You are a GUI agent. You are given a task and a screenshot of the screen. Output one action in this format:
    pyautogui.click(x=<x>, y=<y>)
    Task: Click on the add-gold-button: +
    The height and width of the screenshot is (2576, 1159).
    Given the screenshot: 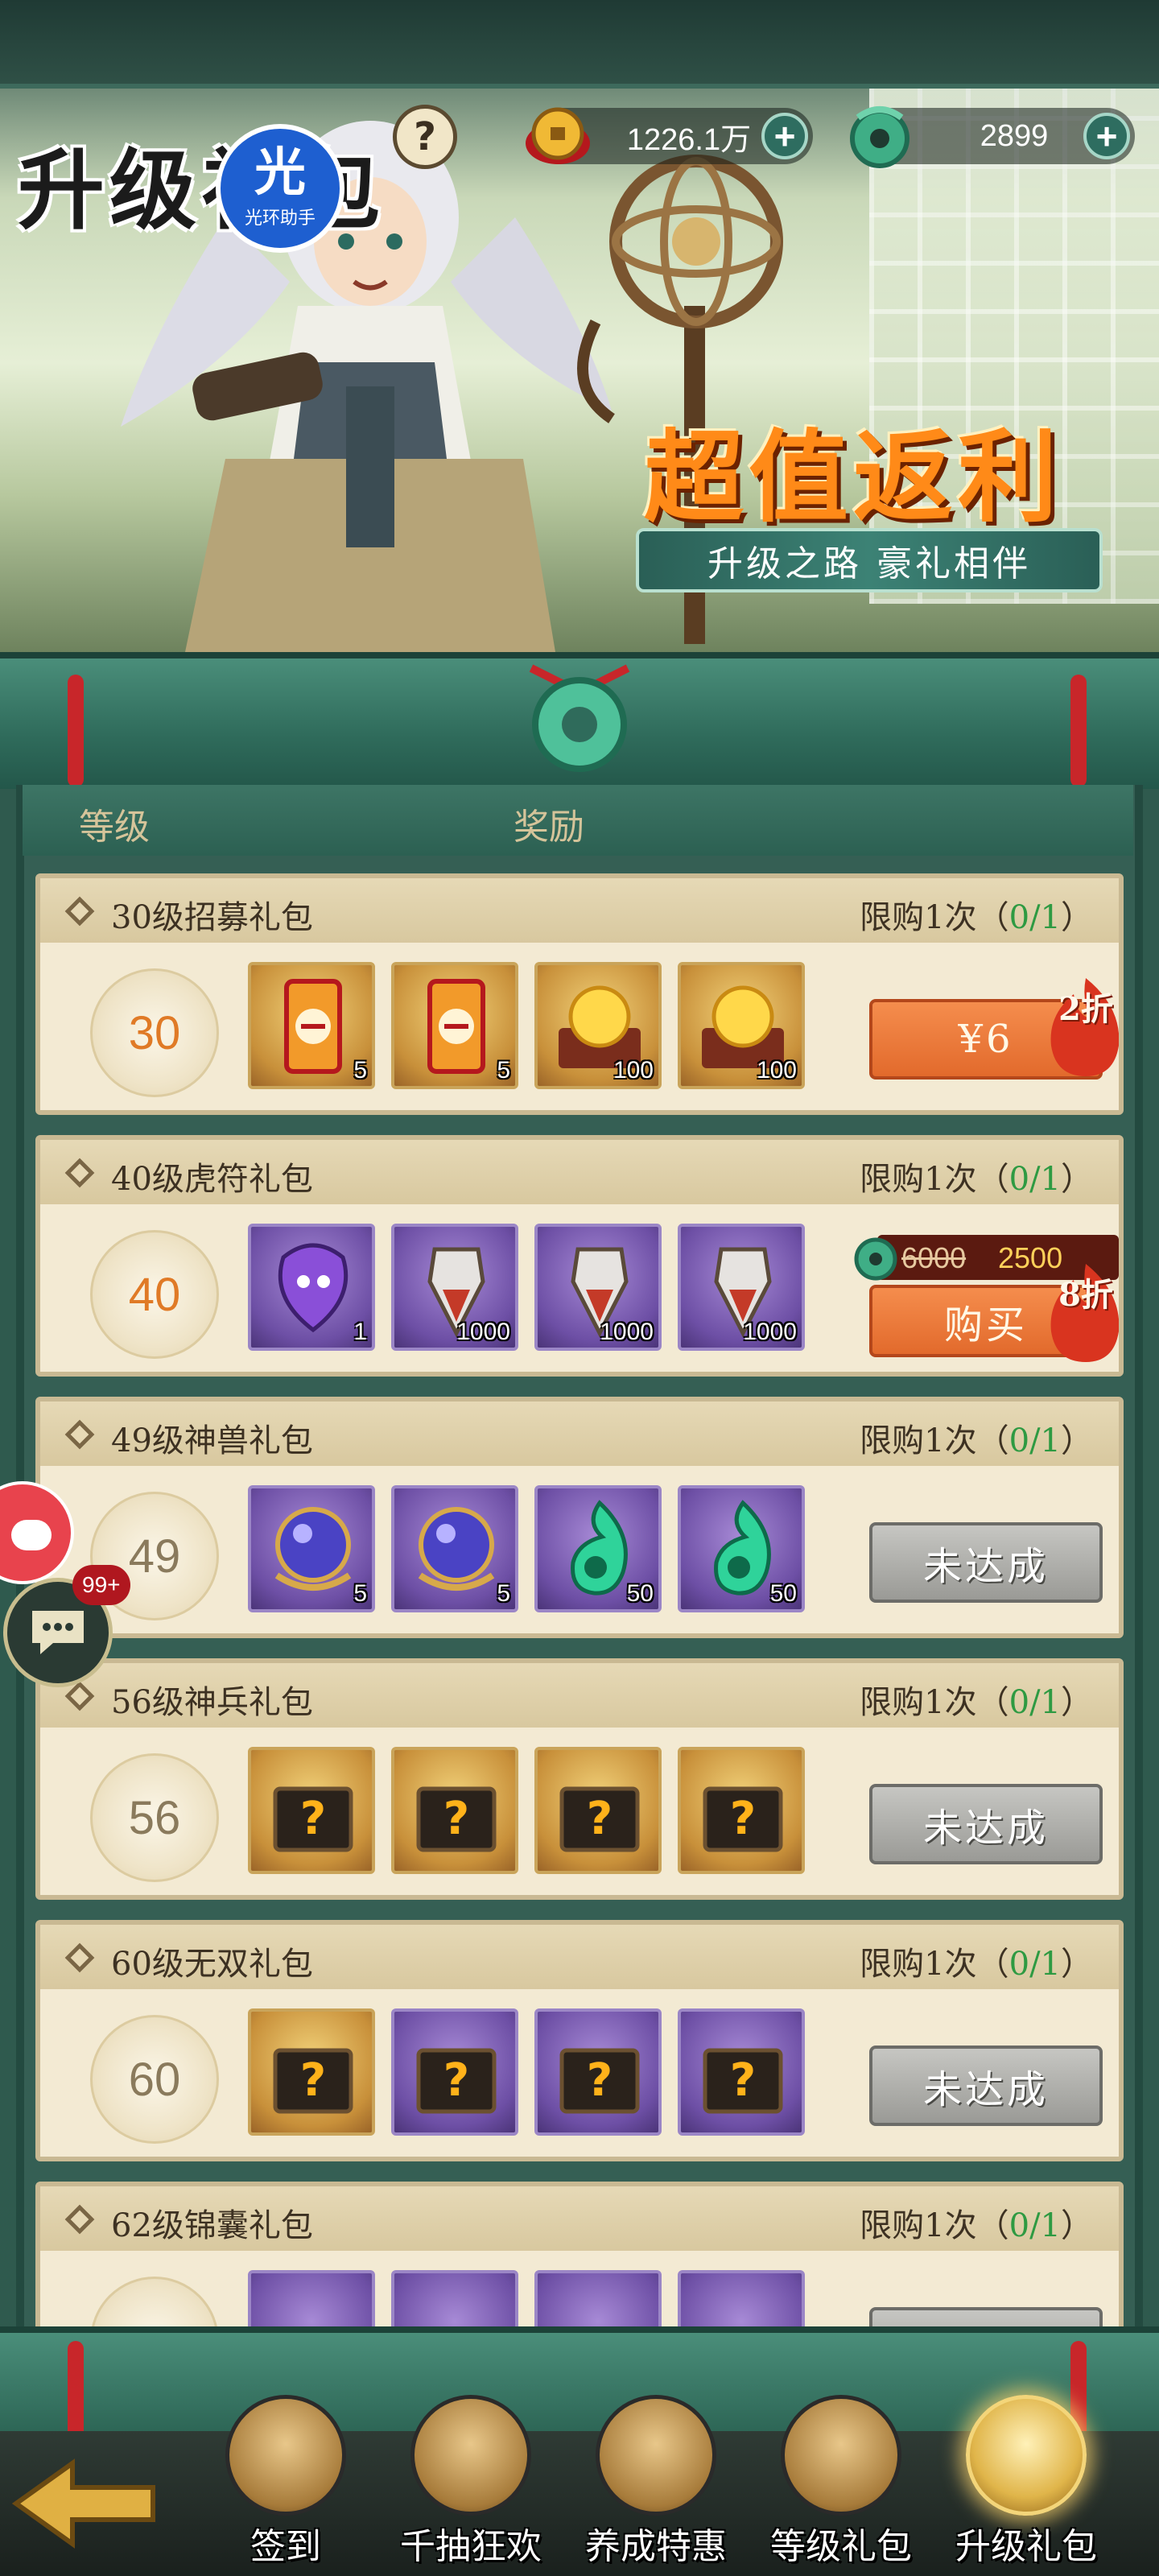 What is the action you would take?
    pyautogui.click(x=784, y=136)
    